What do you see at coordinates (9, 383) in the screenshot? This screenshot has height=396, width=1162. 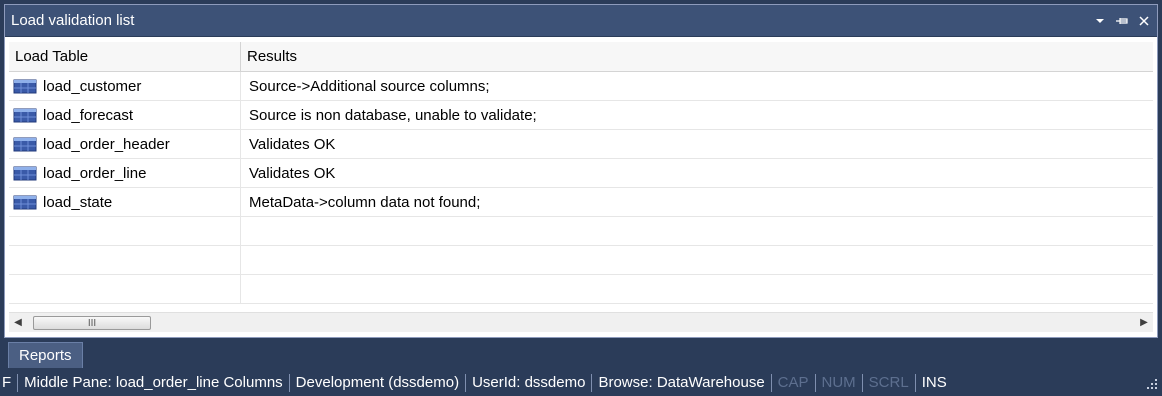 I see `status-f: F` at bounding box center [9, 383].